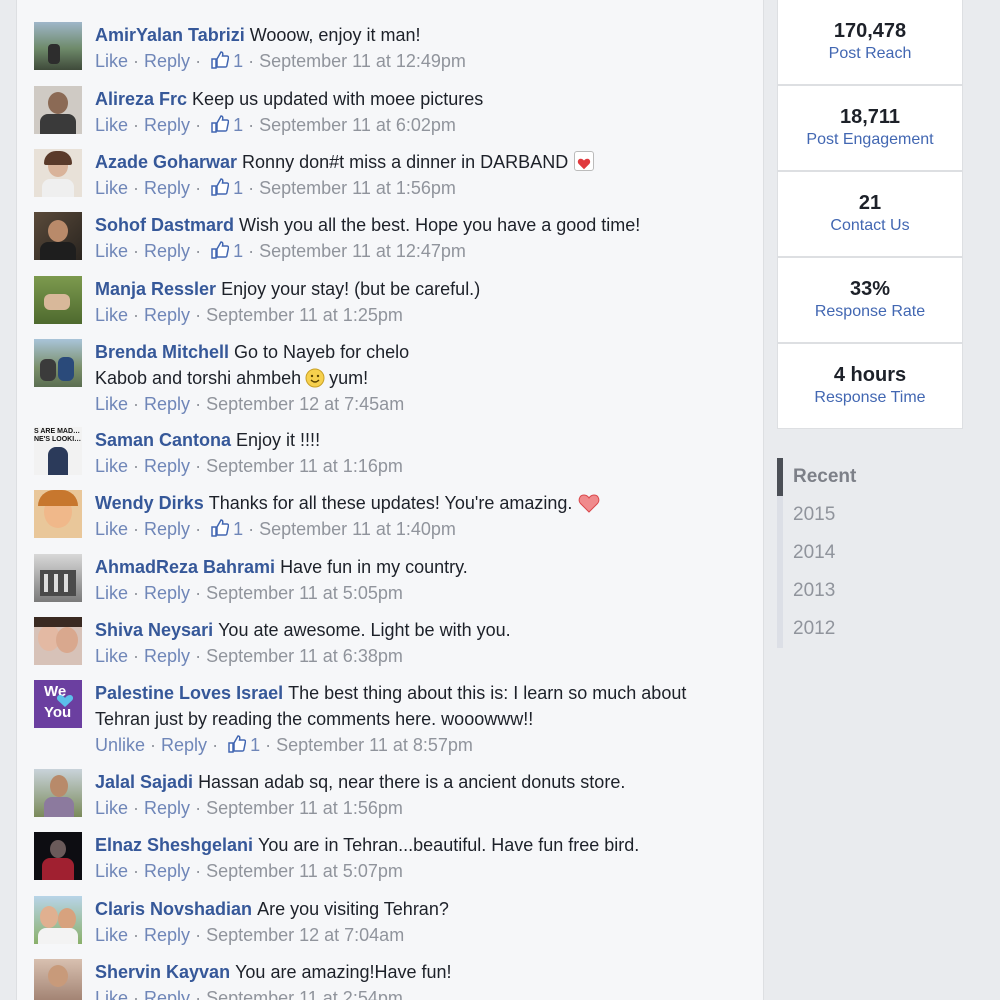  Describe the element at coordinates (362, 251) in the screenshot. I see `comment-timestamp: September 11 at 12:47pm` at that location.